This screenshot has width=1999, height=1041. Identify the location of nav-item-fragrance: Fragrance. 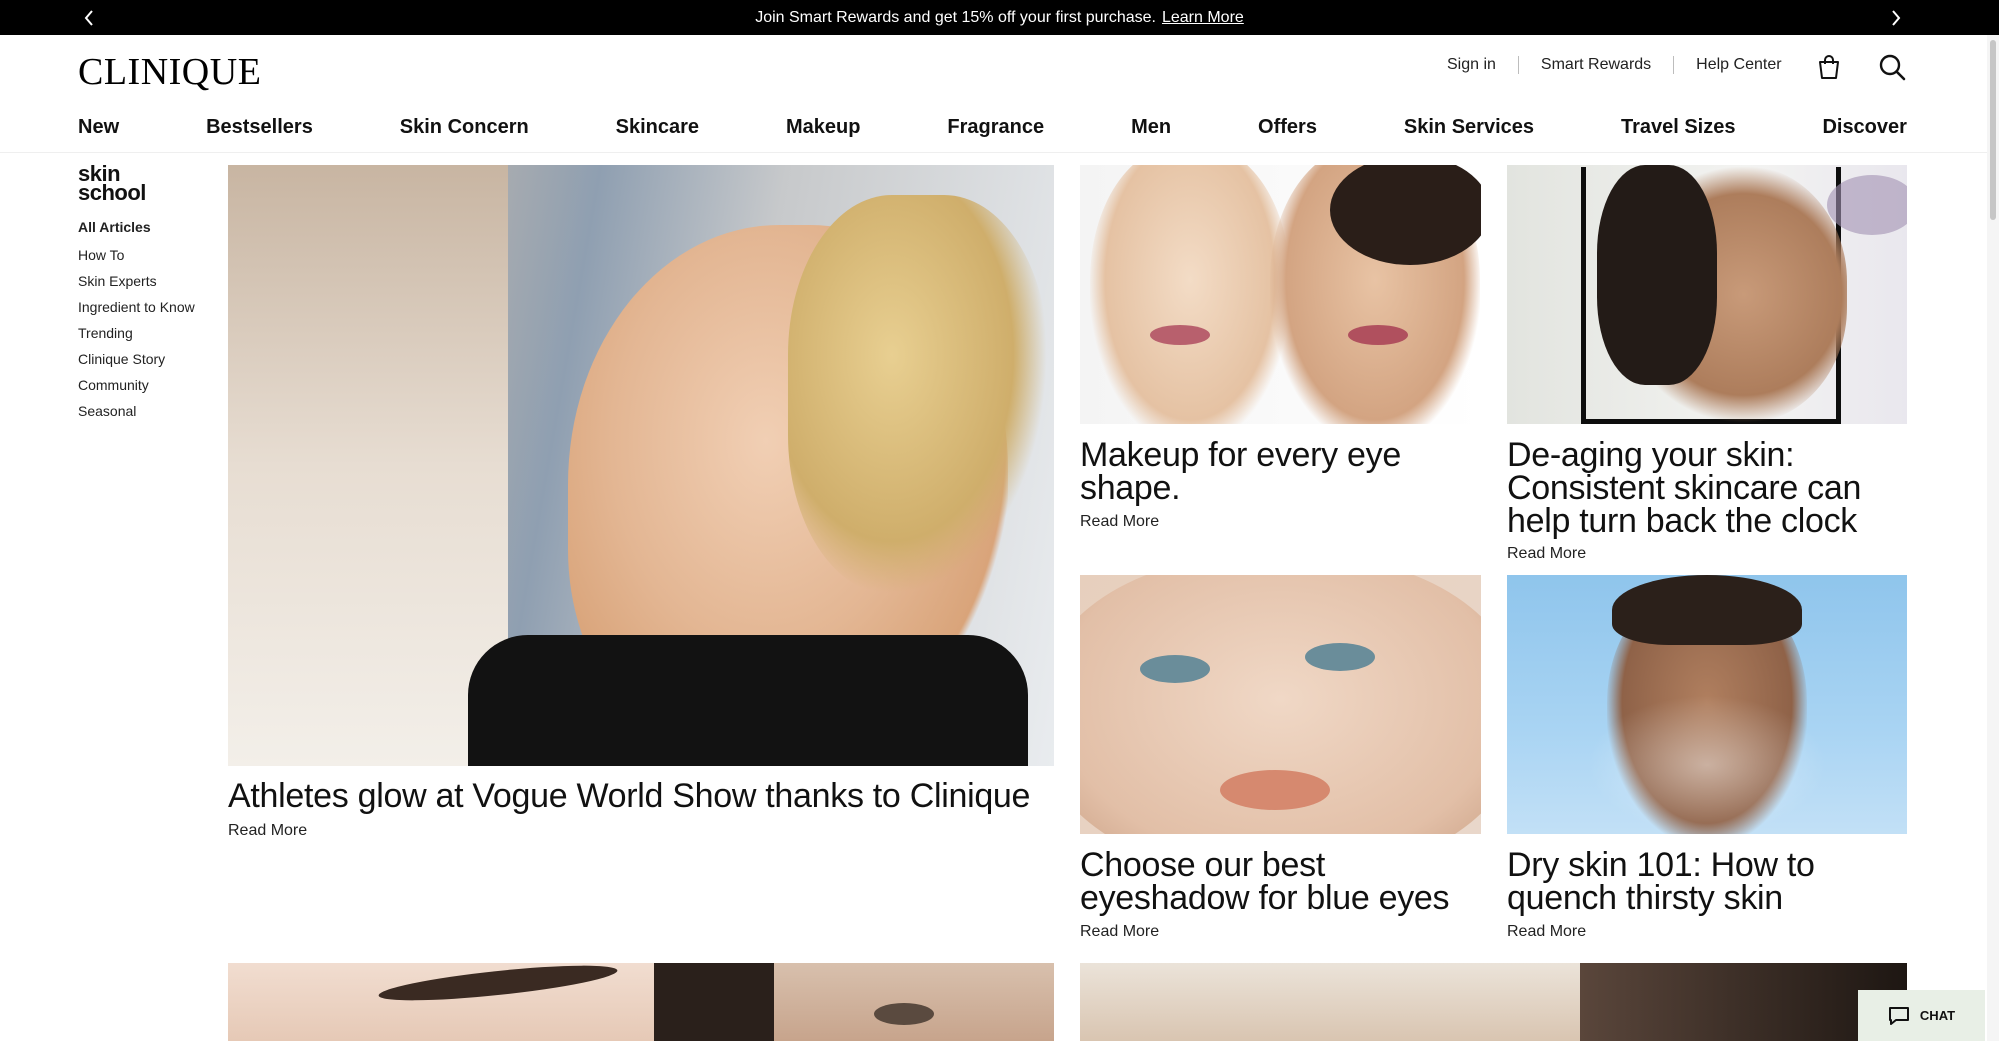
(995, 127).